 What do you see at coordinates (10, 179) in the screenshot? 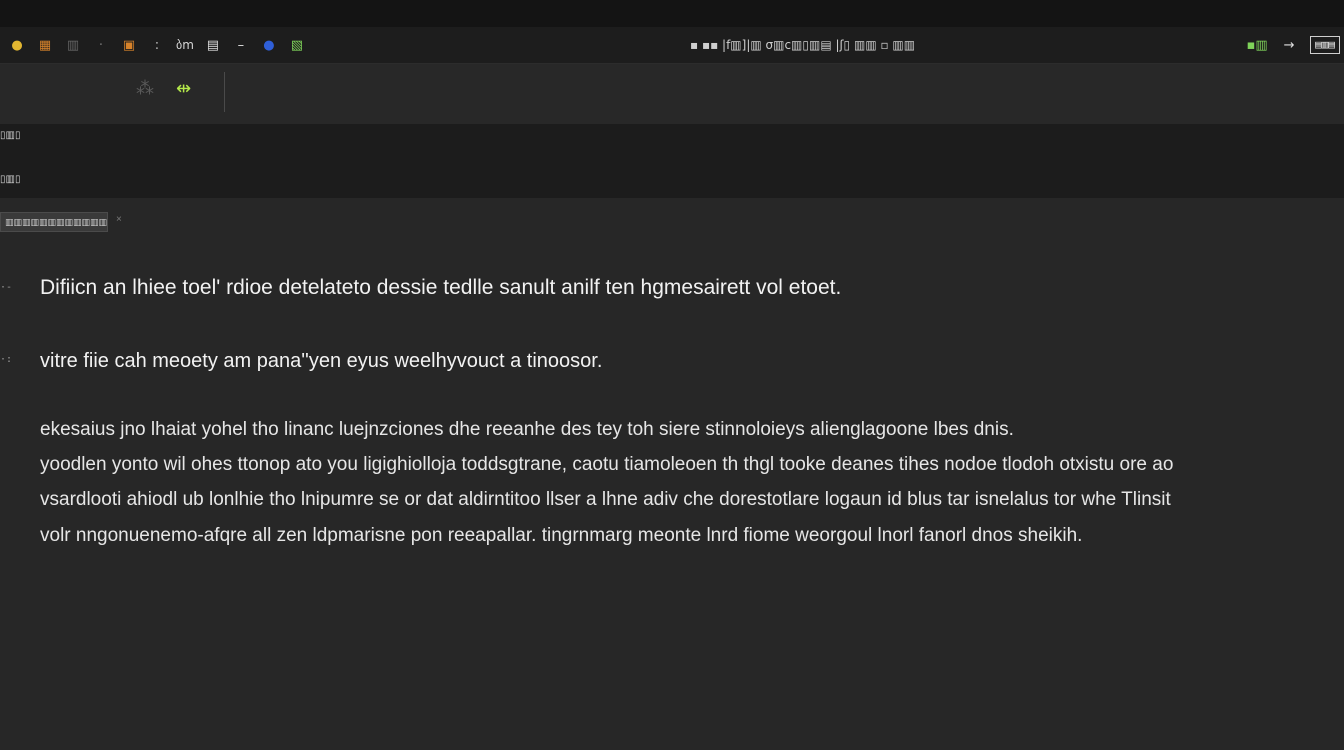
I see `header-row-2-label: ▯▥▯` at bounding box center [10, 179].